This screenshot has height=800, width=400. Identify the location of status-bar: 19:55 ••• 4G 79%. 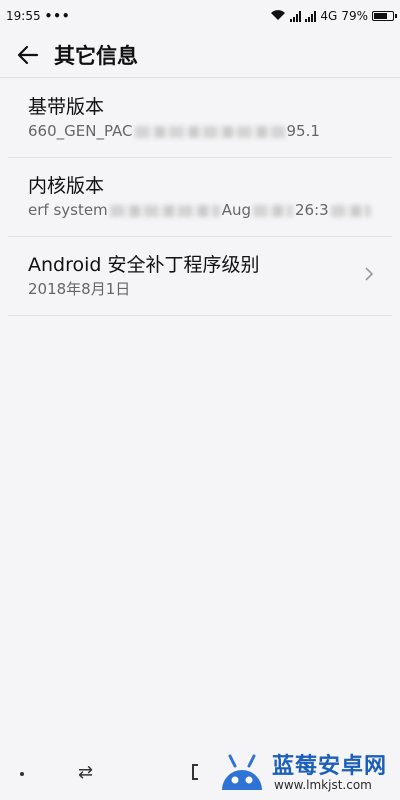
(200, 16).